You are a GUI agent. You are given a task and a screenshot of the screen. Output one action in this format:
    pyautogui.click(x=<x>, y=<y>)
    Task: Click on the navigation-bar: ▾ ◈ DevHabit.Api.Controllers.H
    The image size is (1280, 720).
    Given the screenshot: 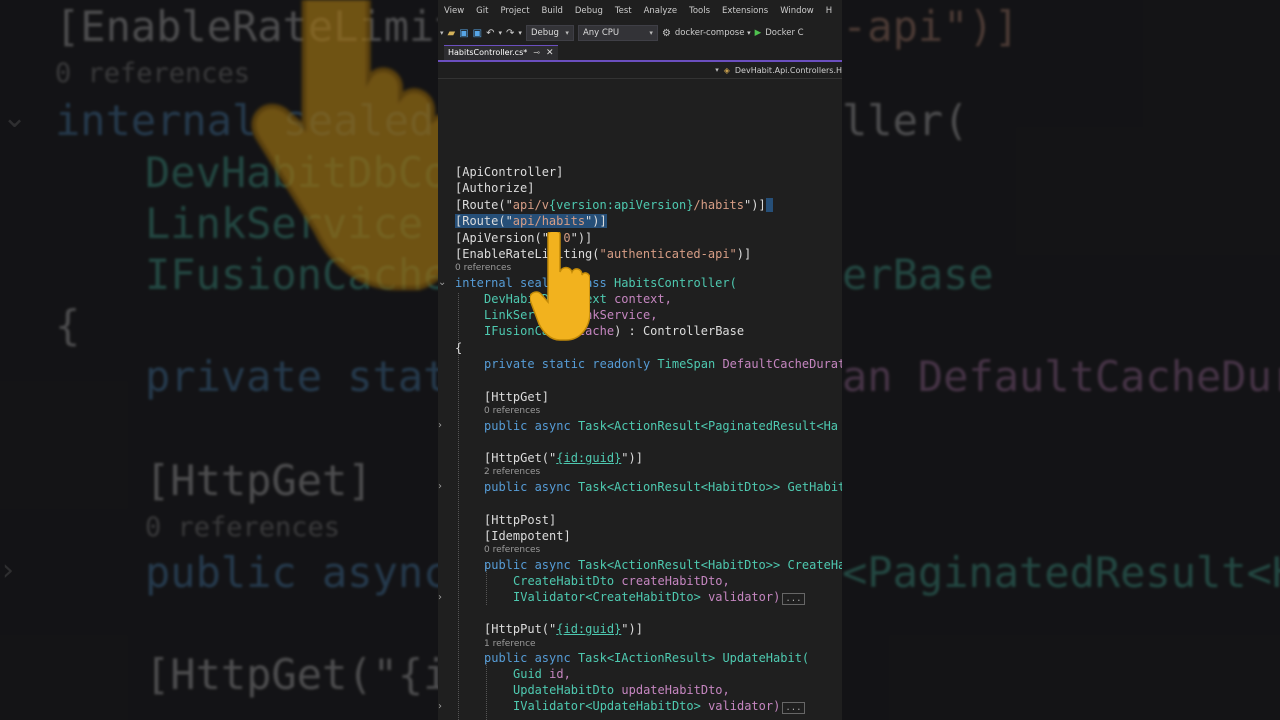 What is the action you would take?
    pyautogui.click(x=640, y=70)
    